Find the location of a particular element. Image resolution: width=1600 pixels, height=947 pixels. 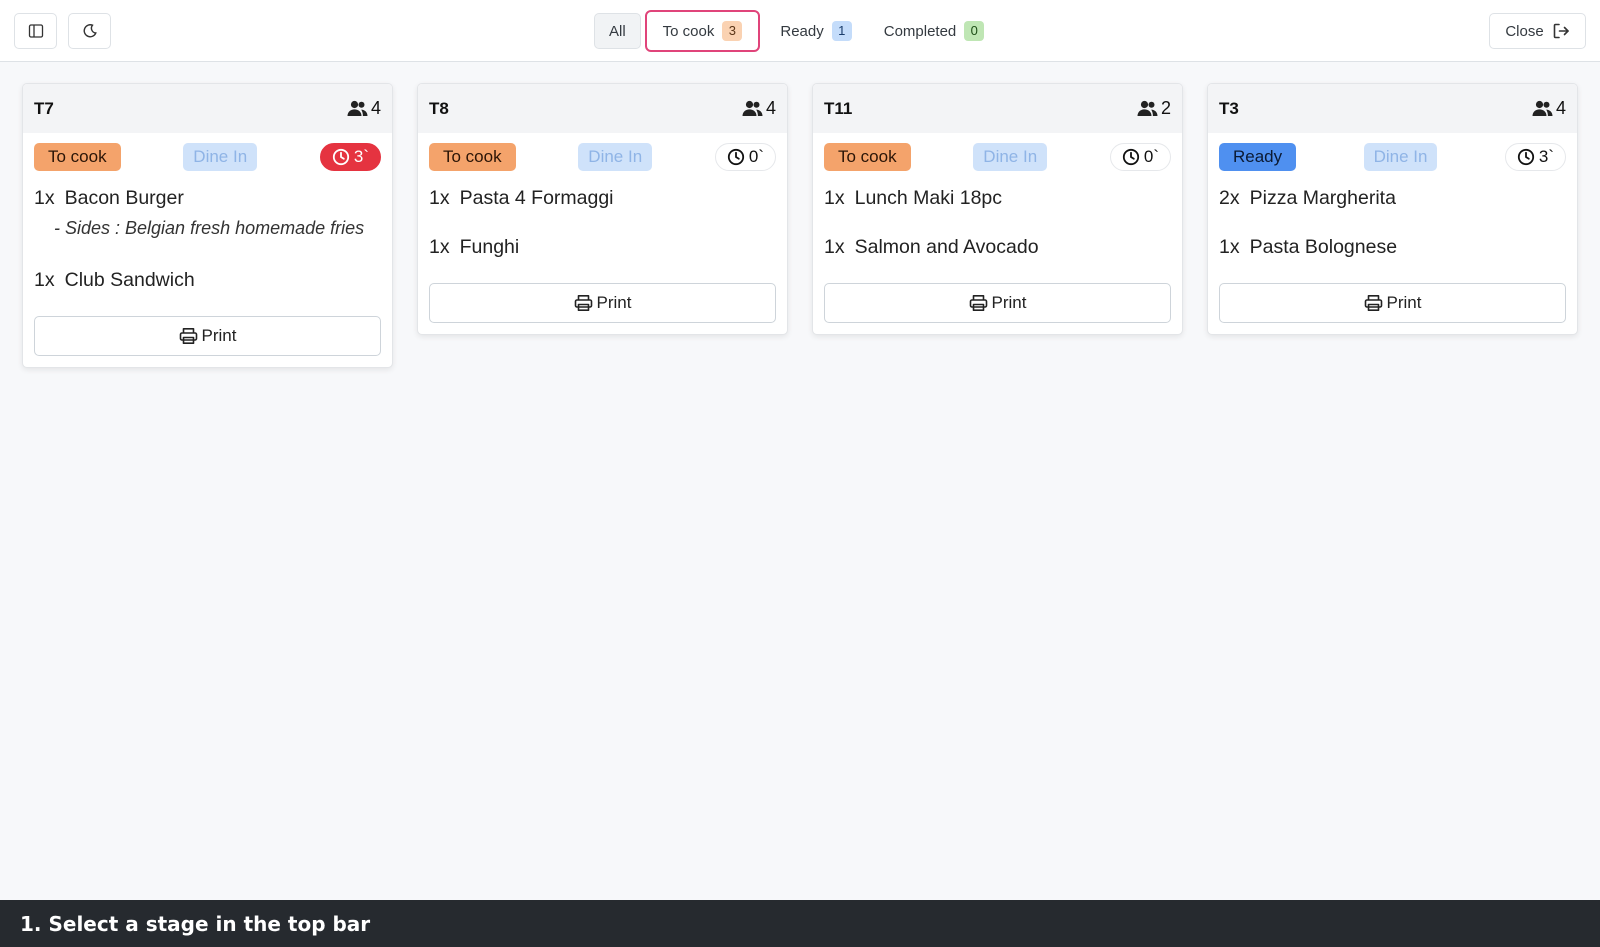

stage-completed: Completed 0 is located at coordinates (934, 31).